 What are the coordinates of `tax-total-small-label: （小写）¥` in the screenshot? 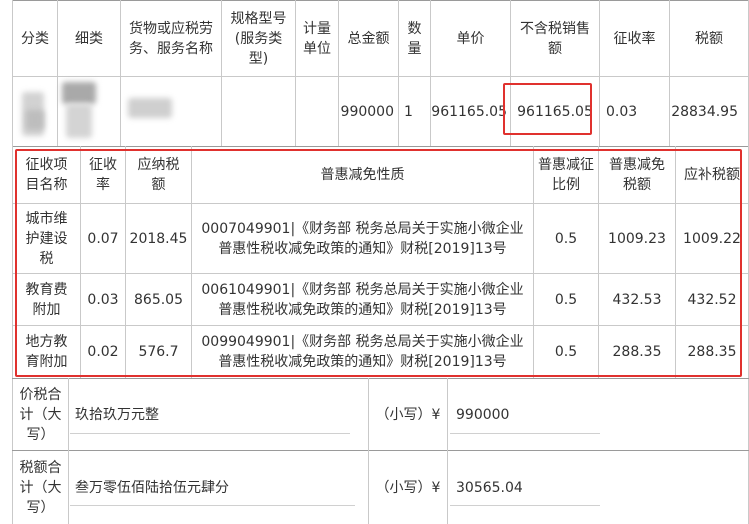 It's located at (408, 488).